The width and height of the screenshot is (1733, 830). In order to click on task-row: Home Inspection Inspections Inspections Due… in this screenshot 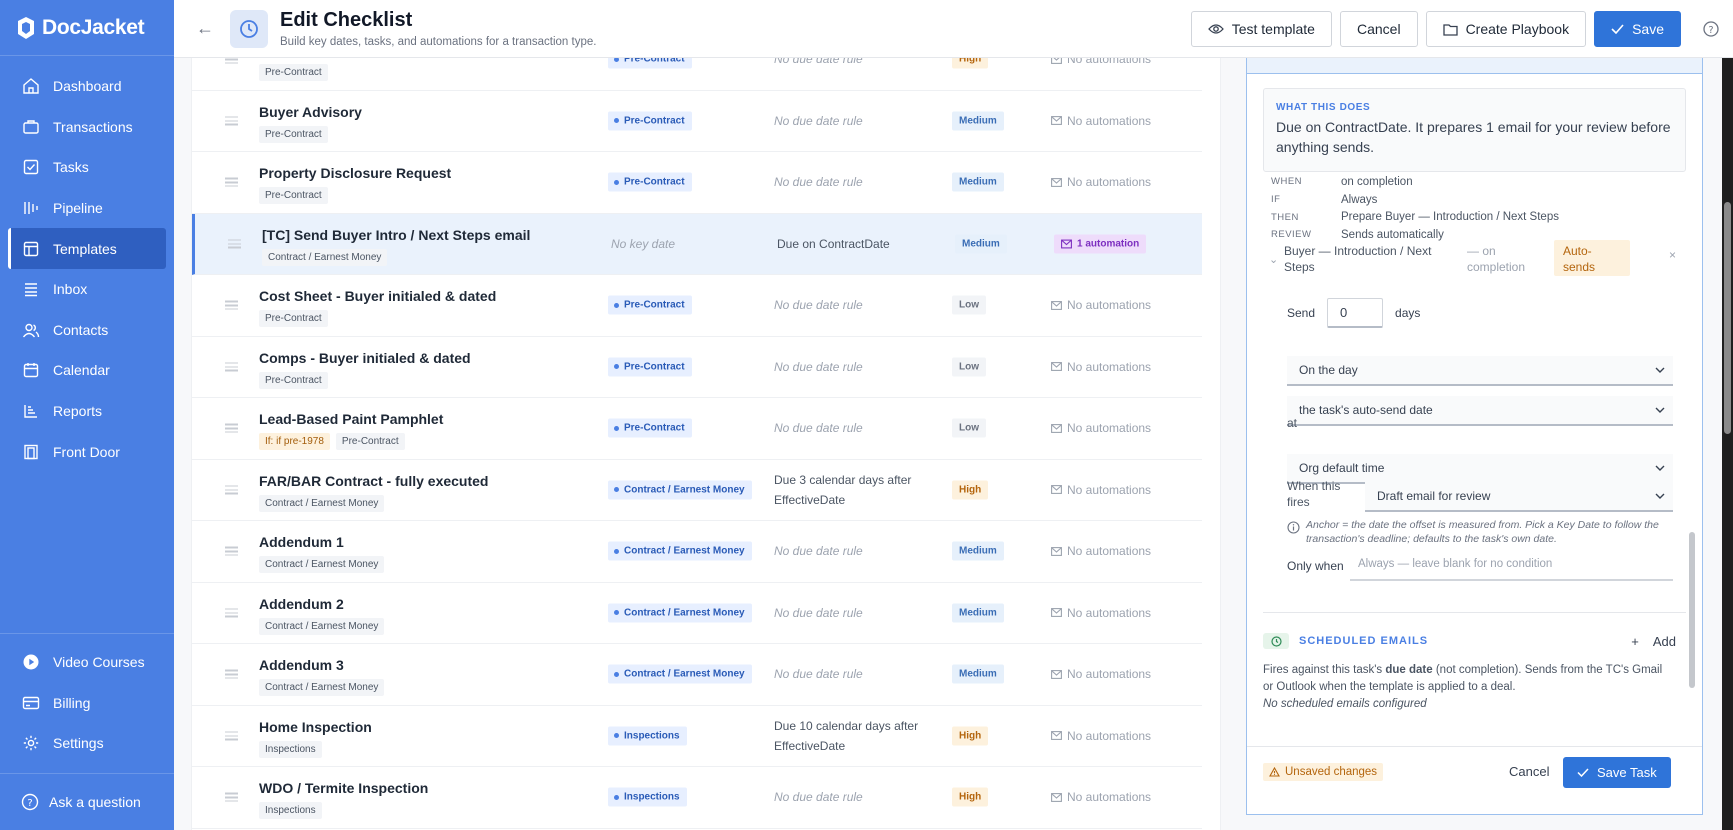, I will do `click(697, 736)`.